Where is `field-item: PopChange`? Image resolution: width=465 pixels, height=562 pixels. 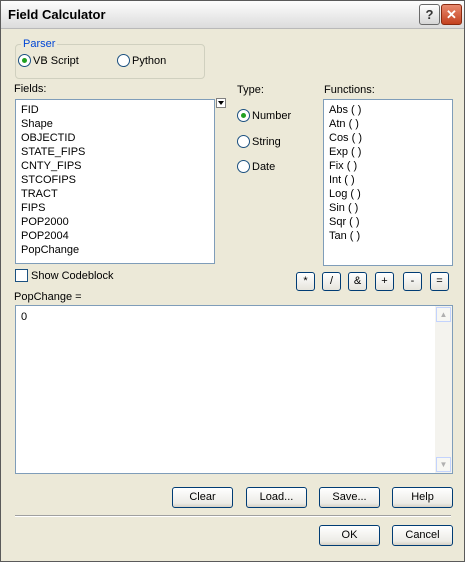
field-item: PopChange is located at coordinates (115, 250).